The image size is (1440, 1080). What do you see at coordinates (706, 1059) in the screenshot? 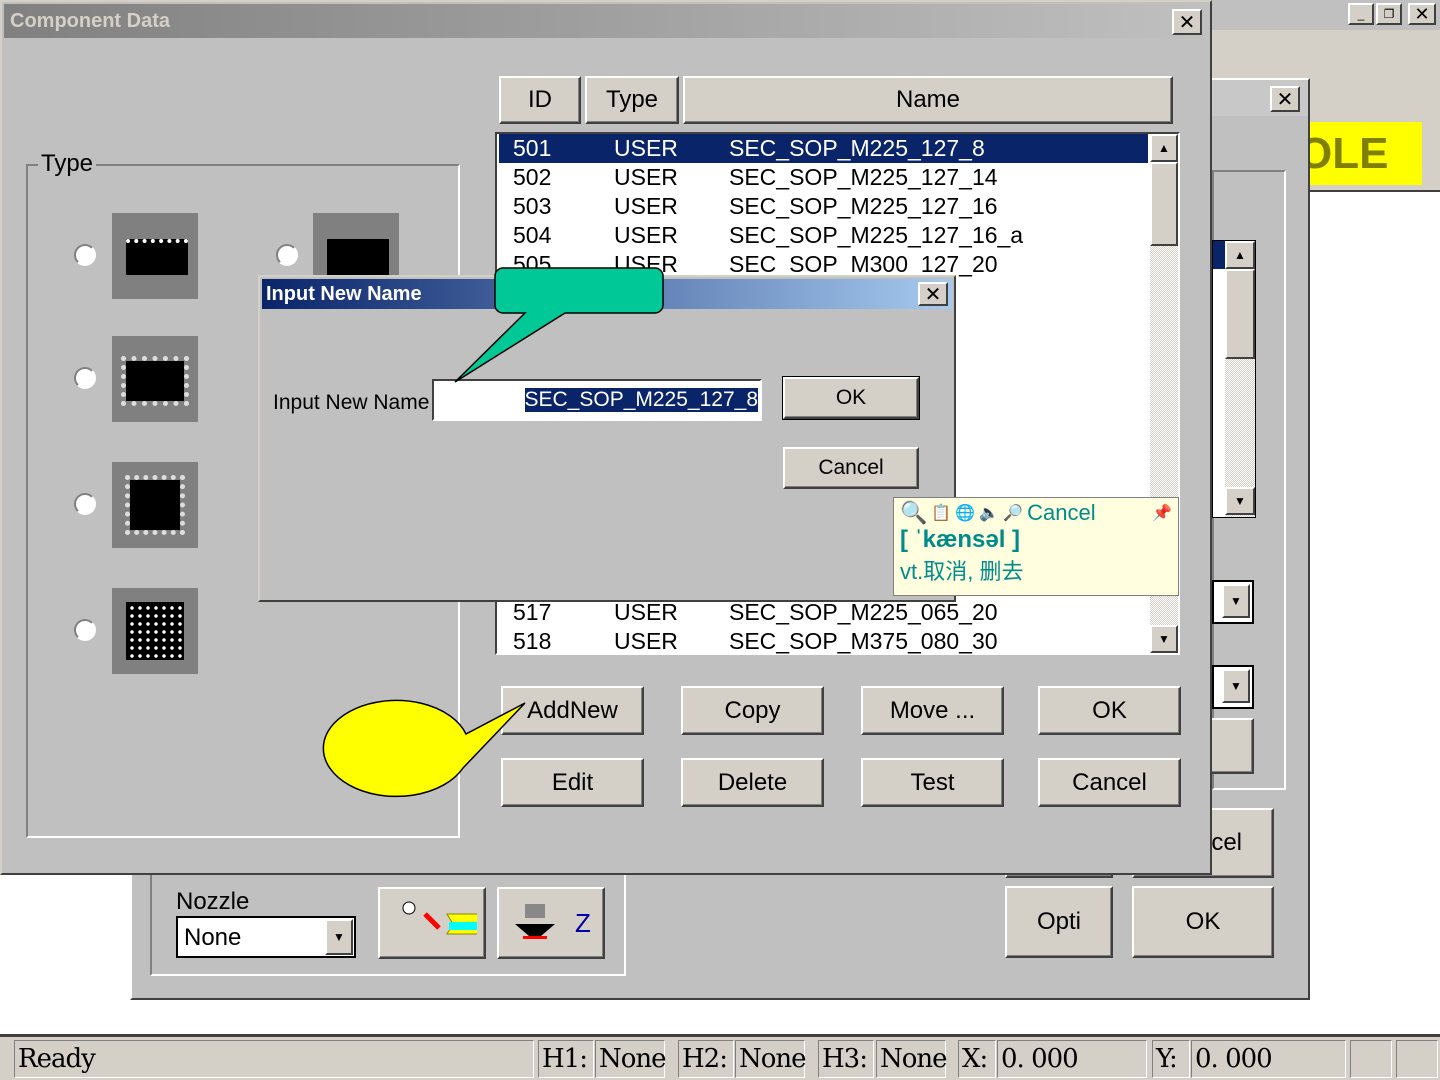
I see `h2-label: H2:` at bounding box center [706, 1059].